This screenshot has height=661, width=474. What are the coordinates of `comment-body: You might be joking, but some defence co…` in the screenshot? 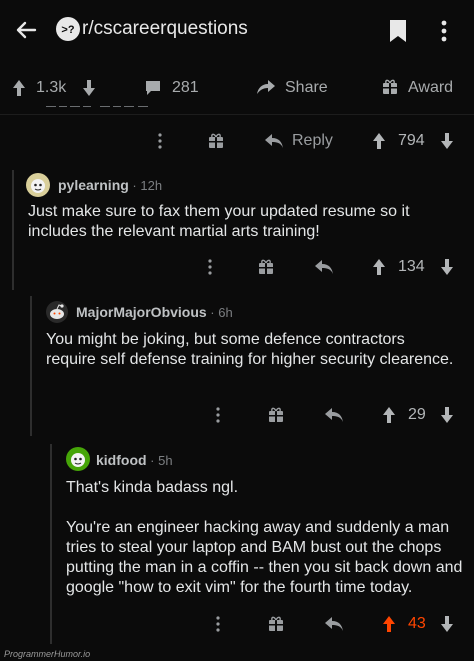 It's located at (250, 349).